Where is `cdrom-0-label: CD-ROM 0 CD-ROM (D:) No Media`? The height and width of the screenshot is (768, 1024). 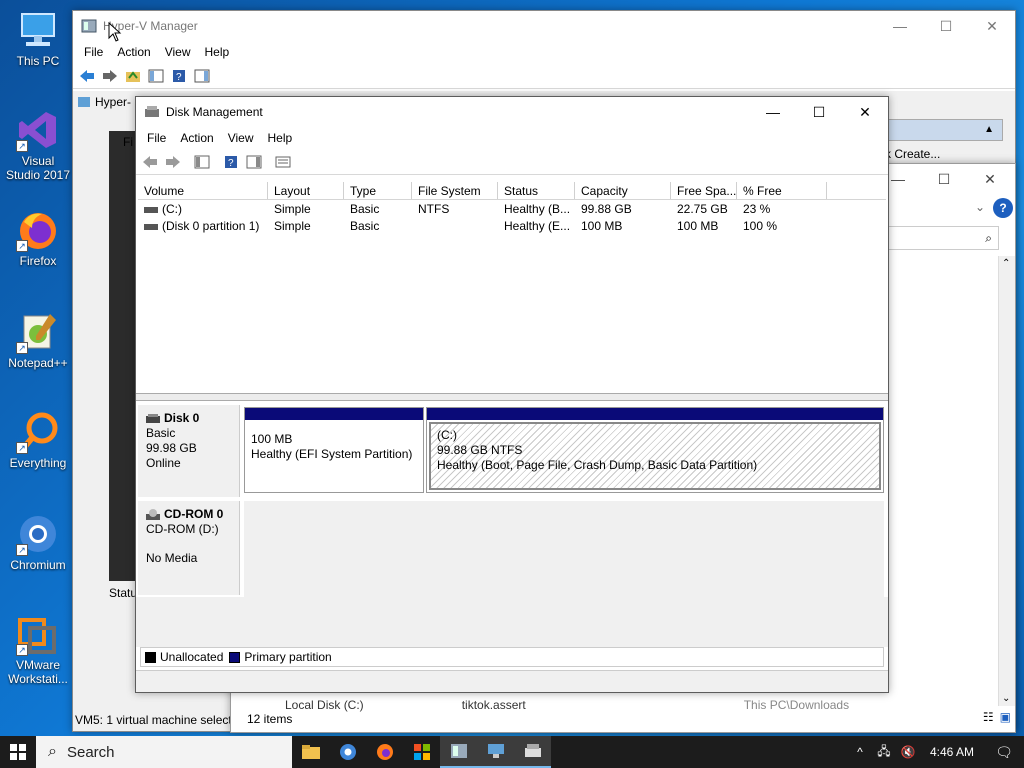
cdrom-0-label: CD-ROM 0 CD-ROM (D:) No Media is located at coordinates (189, 548).